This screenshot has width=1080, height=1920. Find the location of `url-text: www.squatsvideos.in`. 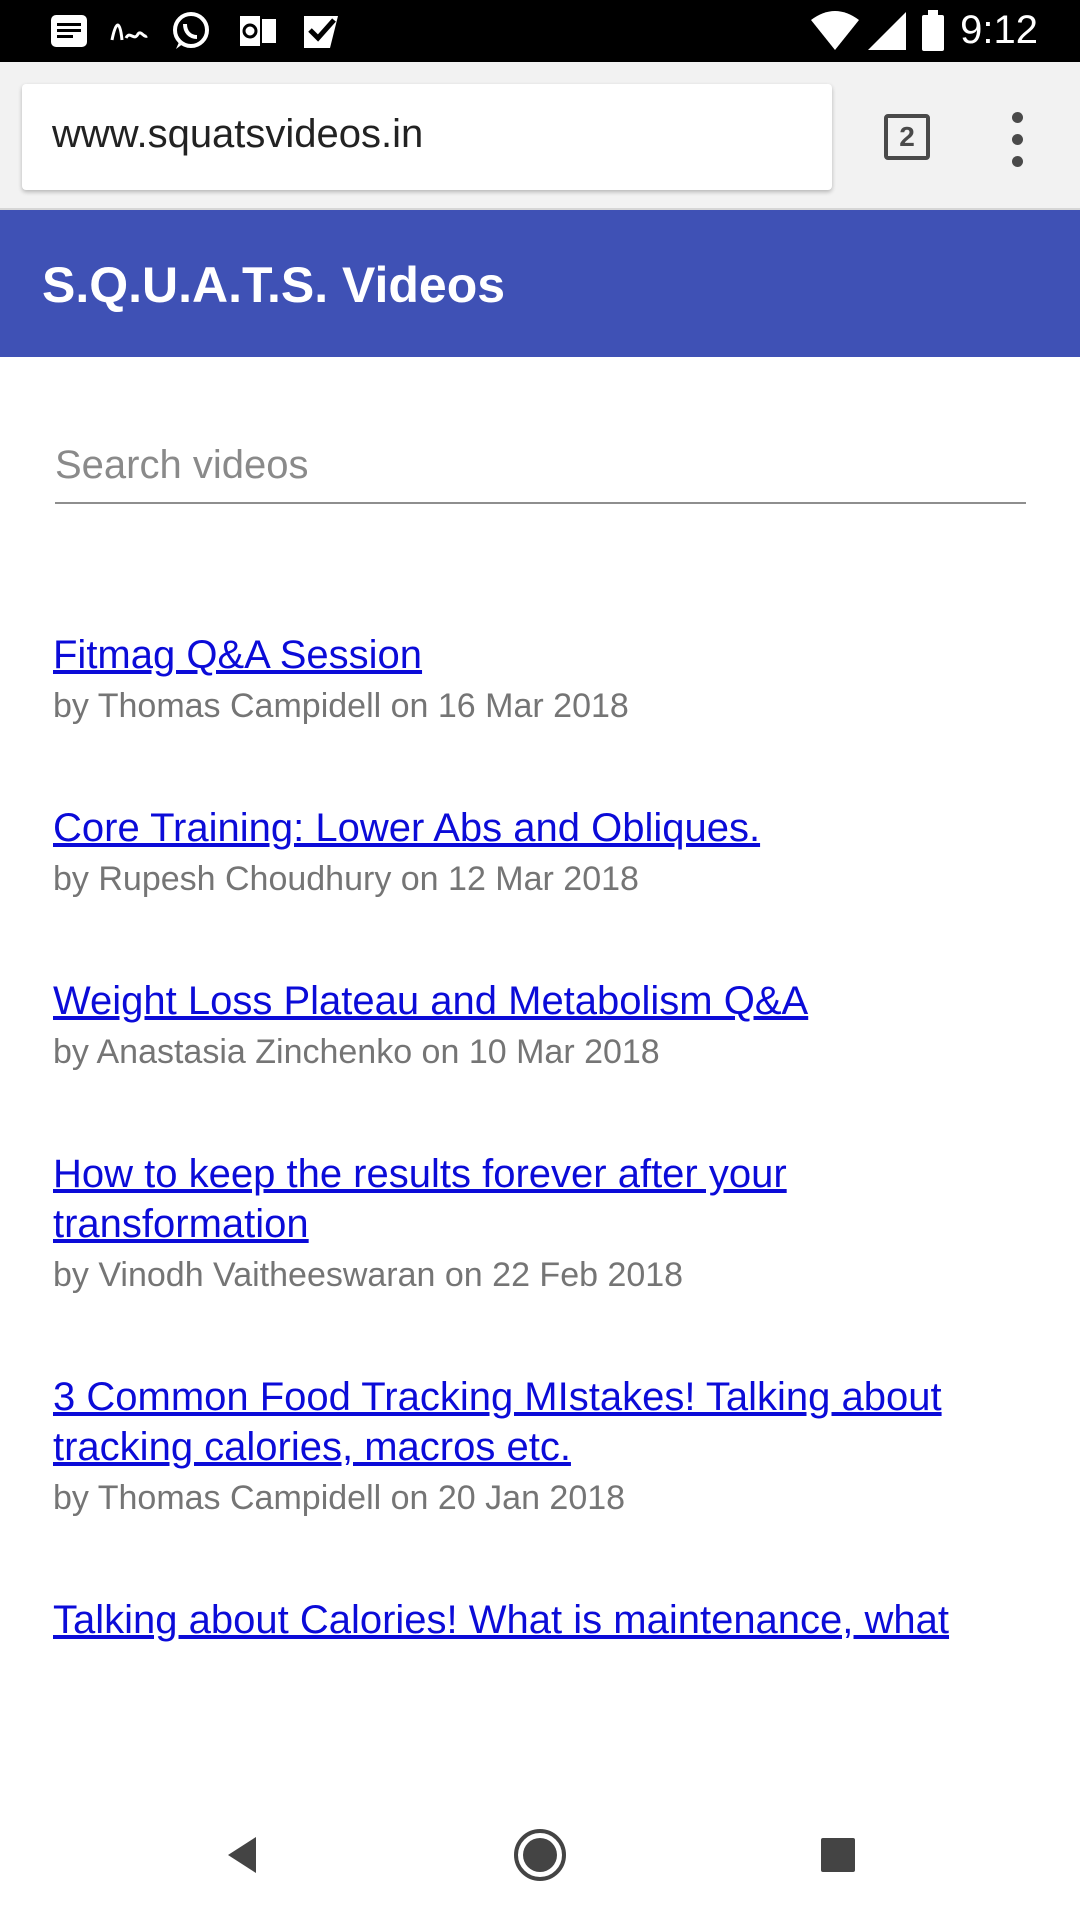

url-text: www.squatsvideos.in is located at coordinates (237, 134).